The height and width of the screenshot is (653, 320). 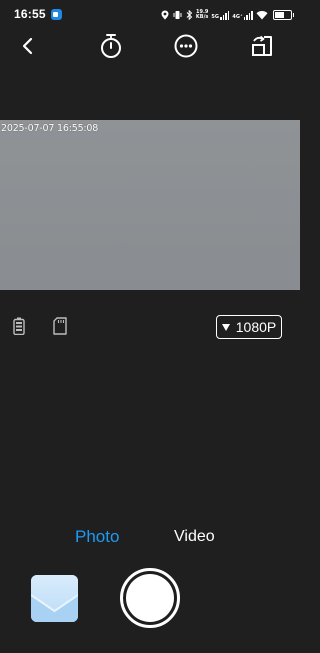 What do you see at coordinates (165, 15) in the screenshot?
I see `location-icon` at bounding box center [165, 15].